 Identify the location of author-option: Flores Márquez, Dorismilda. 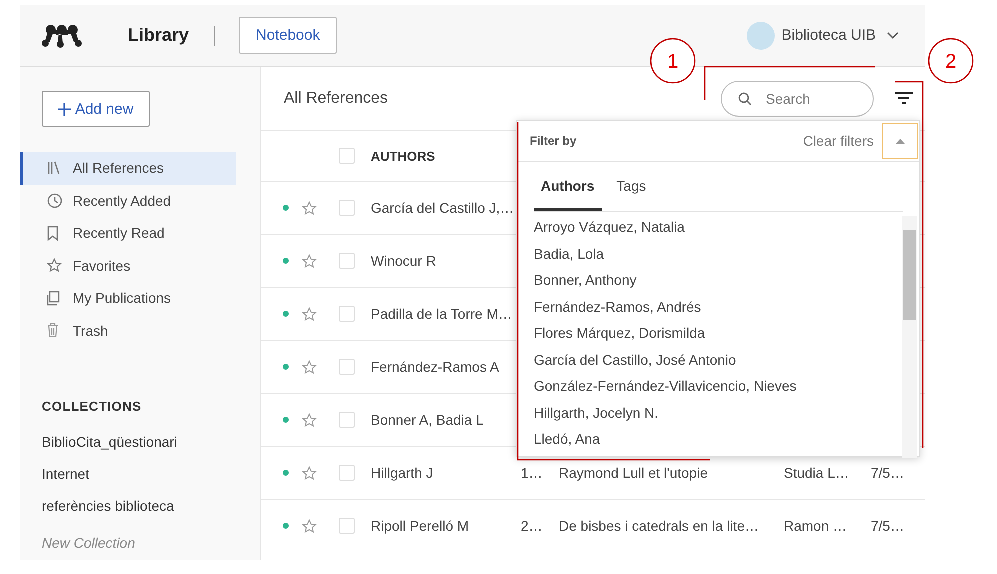
(718, 333).